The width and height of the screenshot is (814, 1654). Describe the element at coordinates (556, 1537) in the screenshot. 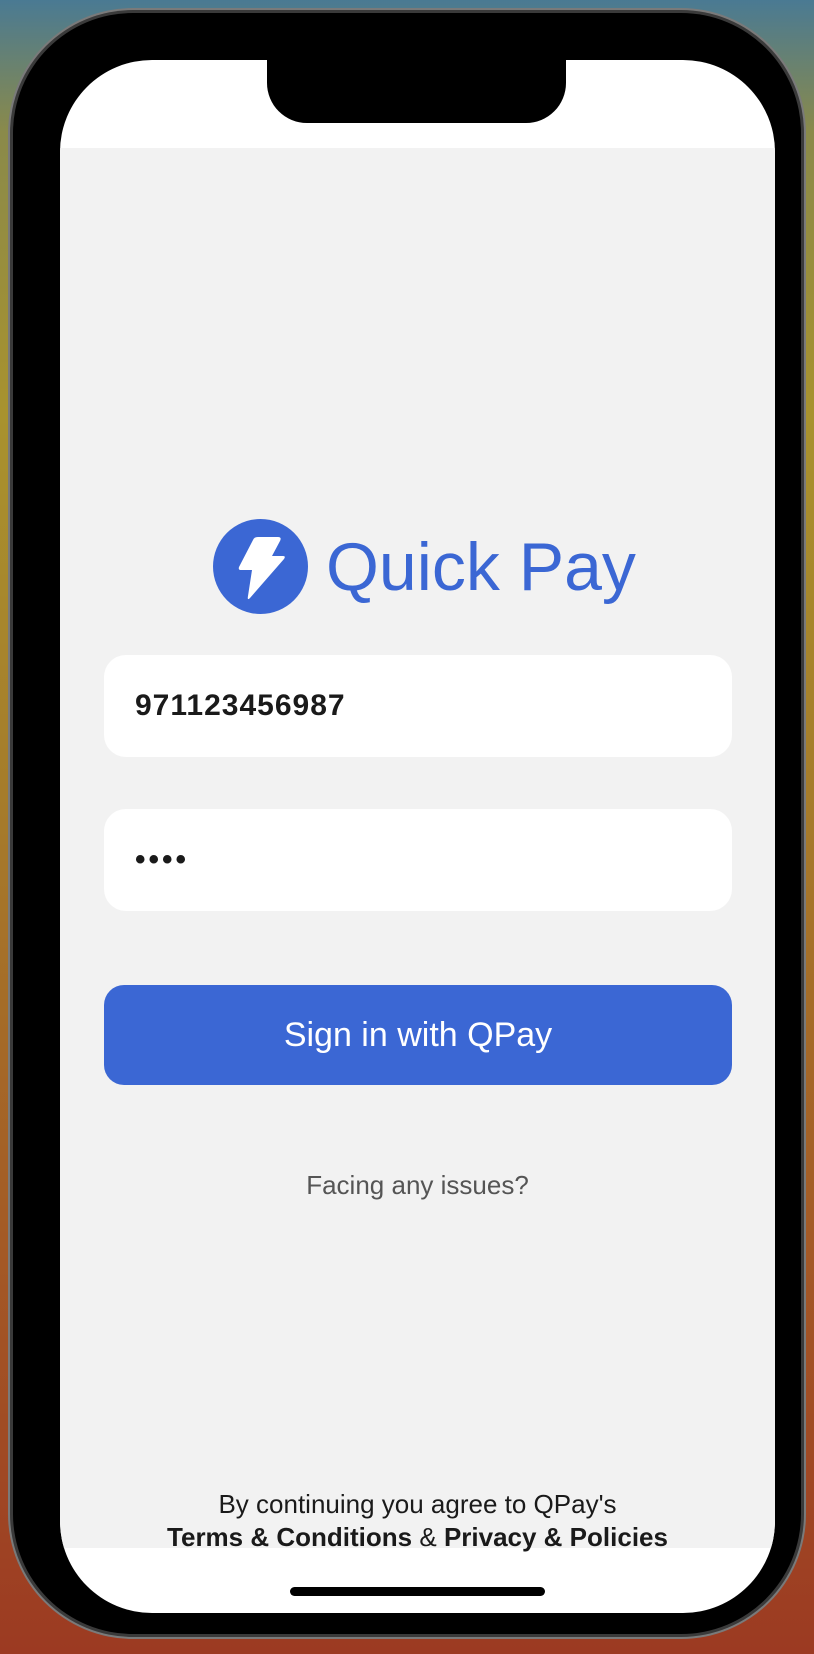

I see `privacy-link: Privacy & Policies` at that location.